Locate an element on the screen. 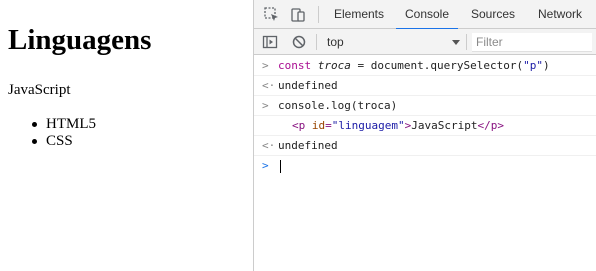 This screenshot has width=596, height=271. inspect-element-icon is located at coordinates (272, 15).